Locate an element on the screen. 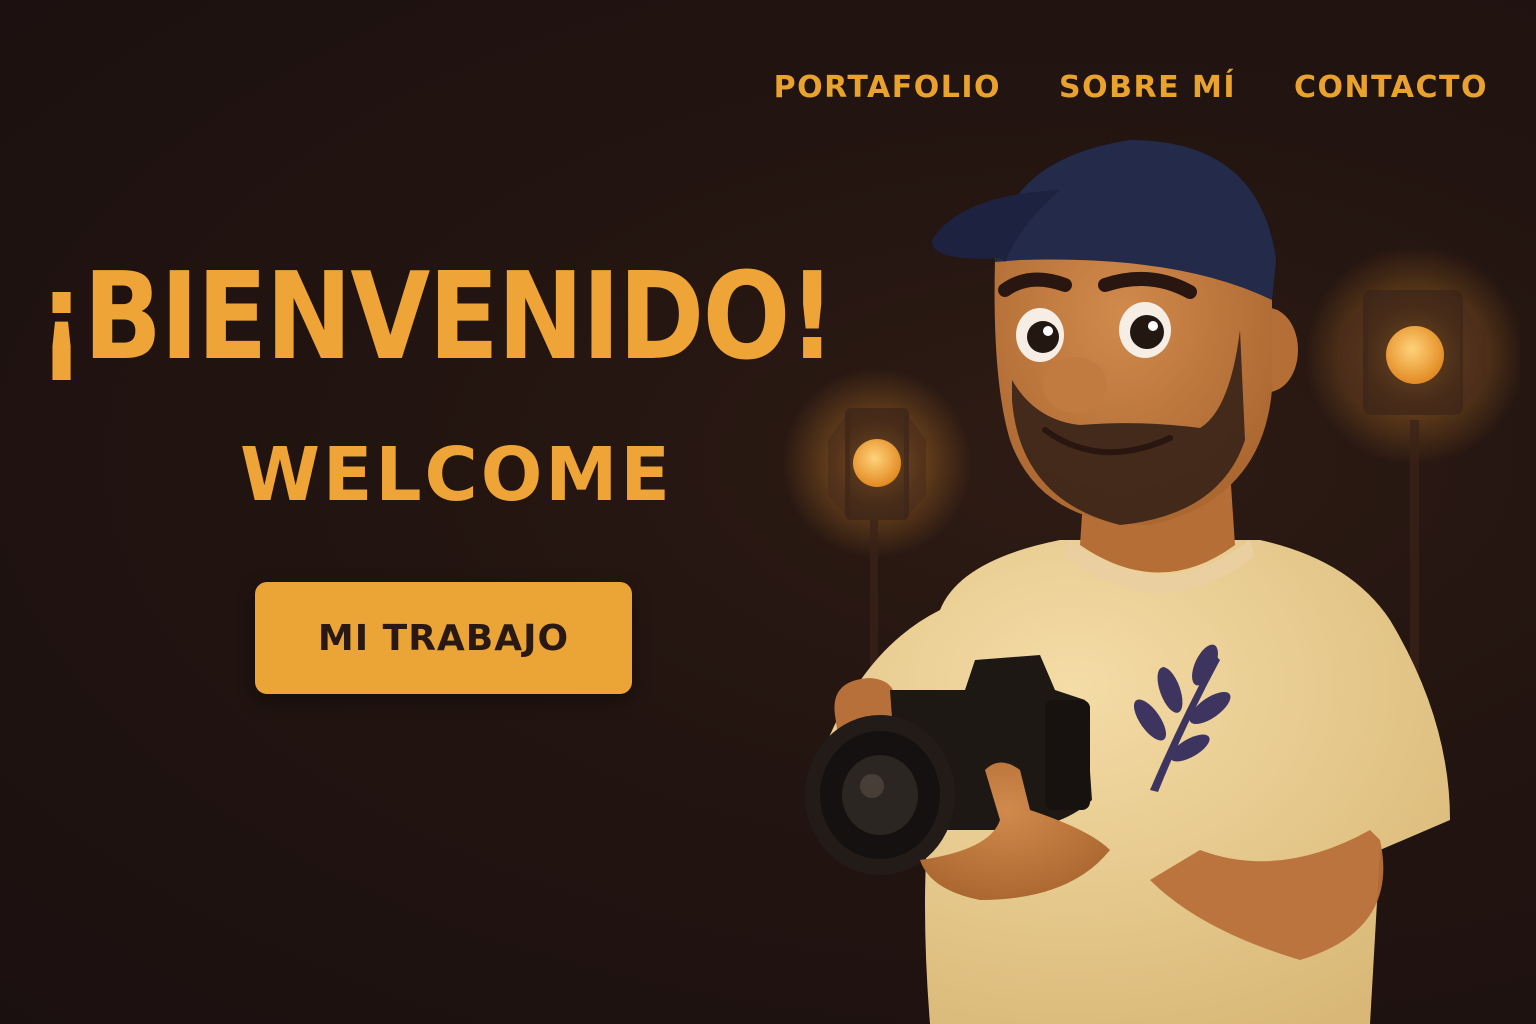 The image size is (1536, 1024). nav-link-portafolio: PORTAFOLIO is located at coordinates (887, 87).